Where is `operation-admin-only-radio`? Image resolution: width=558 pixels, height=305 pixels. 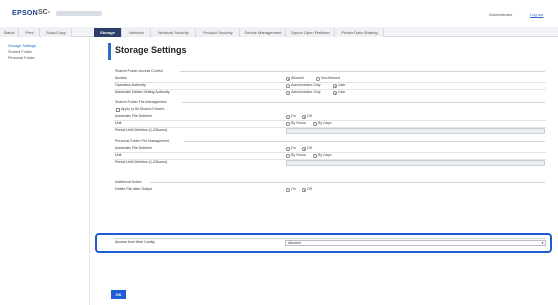
operation-admin-only-radio is located at coordinates (288, 86).